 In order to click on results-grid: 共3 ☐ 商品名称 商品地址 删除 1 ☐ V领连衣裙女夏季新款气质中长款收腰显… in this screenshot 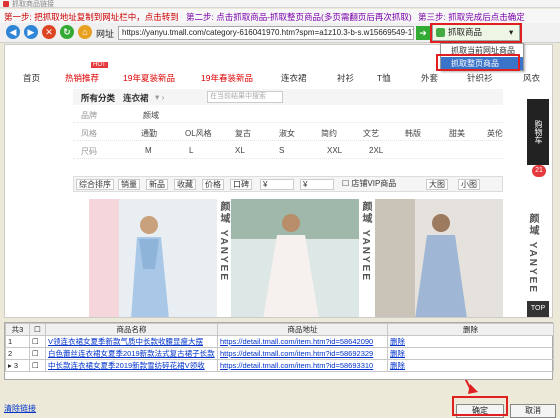, I will do `click(279, 351)`.